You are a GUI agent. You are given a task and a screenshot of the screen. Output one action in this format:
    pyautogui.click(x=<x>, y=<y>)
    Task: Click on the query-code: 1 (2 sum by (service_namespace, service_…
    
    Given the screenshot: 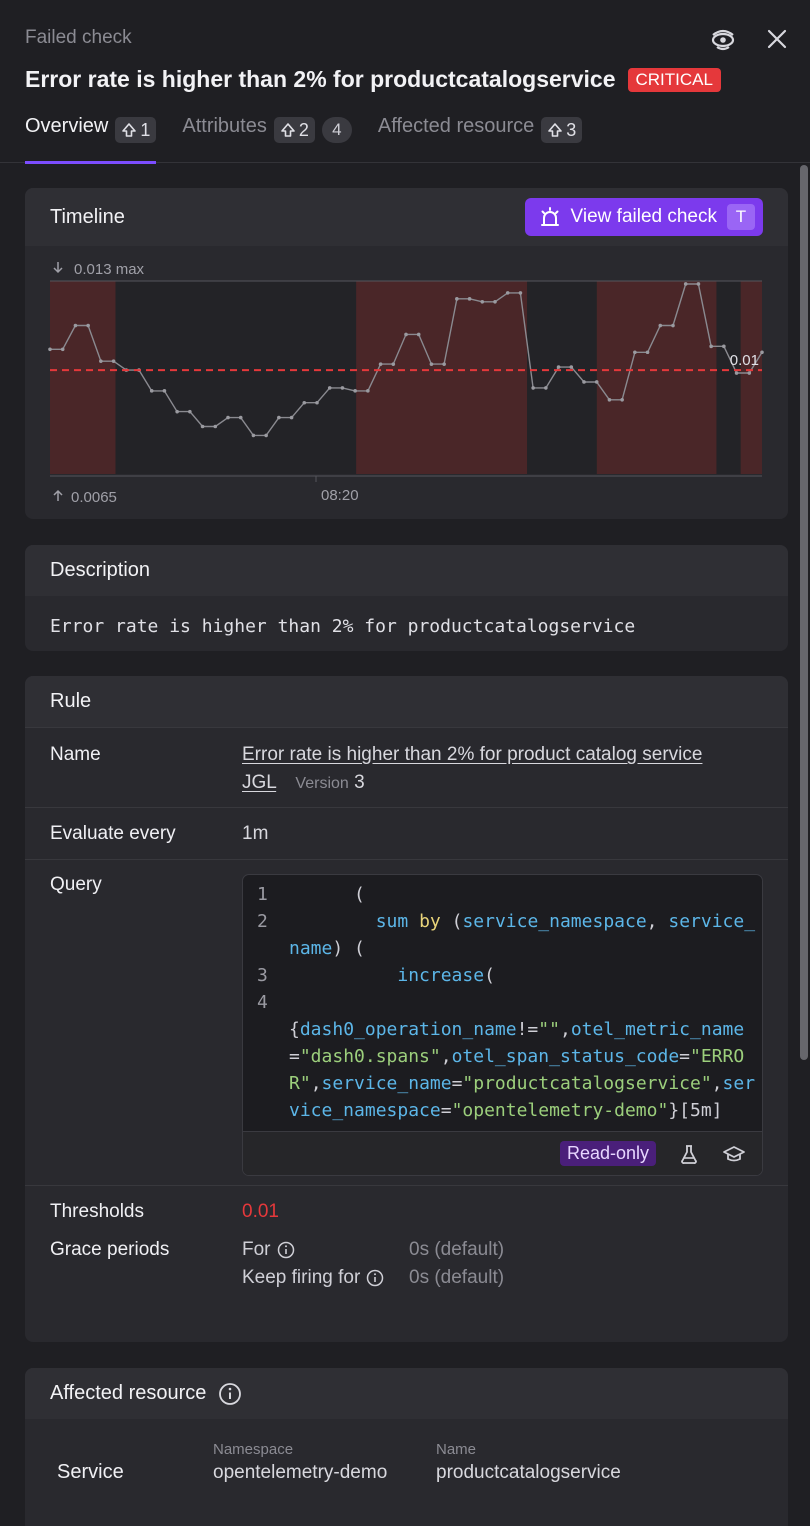 What is the action you would take?
    pyautogui.click(x=502, y=1006)
    